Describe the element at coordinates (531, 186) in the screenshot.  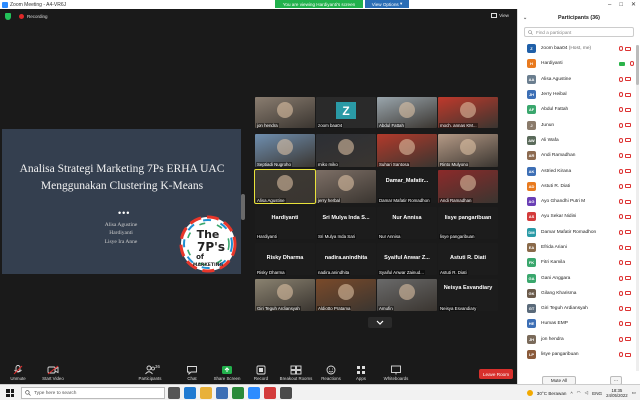
I see `participant-avatar: AD` at that location.